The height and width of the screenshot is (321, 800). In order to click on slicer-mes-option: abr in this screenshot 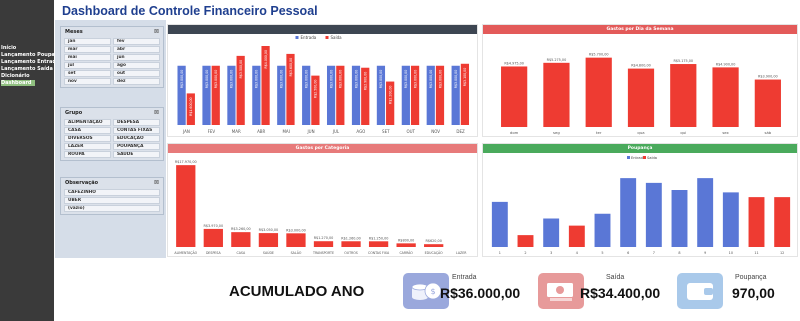, I will do `click(136, 49)`.